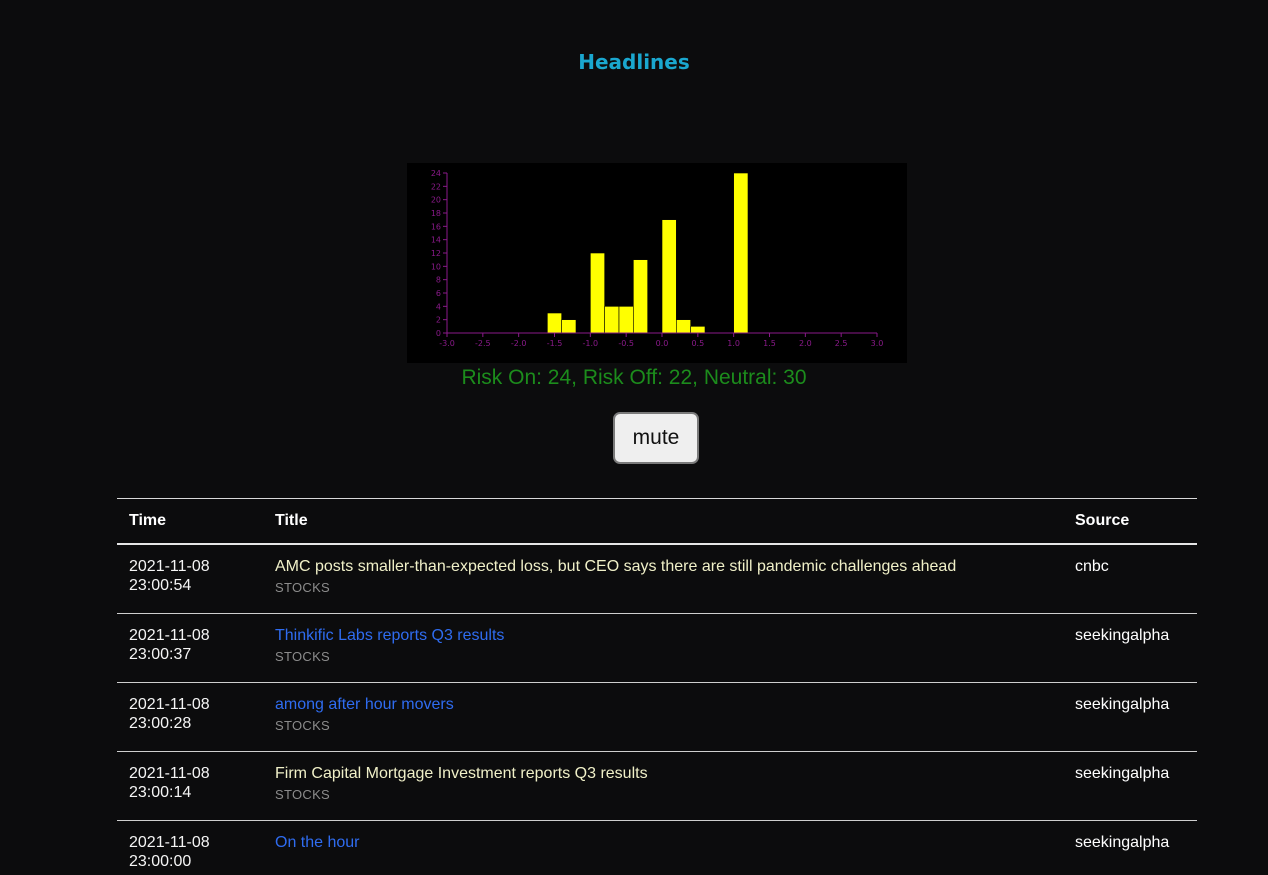 The height and width of the screenshot is (875, 1268). I want to click on x-tick-label: -3.0, so click(447, 343).